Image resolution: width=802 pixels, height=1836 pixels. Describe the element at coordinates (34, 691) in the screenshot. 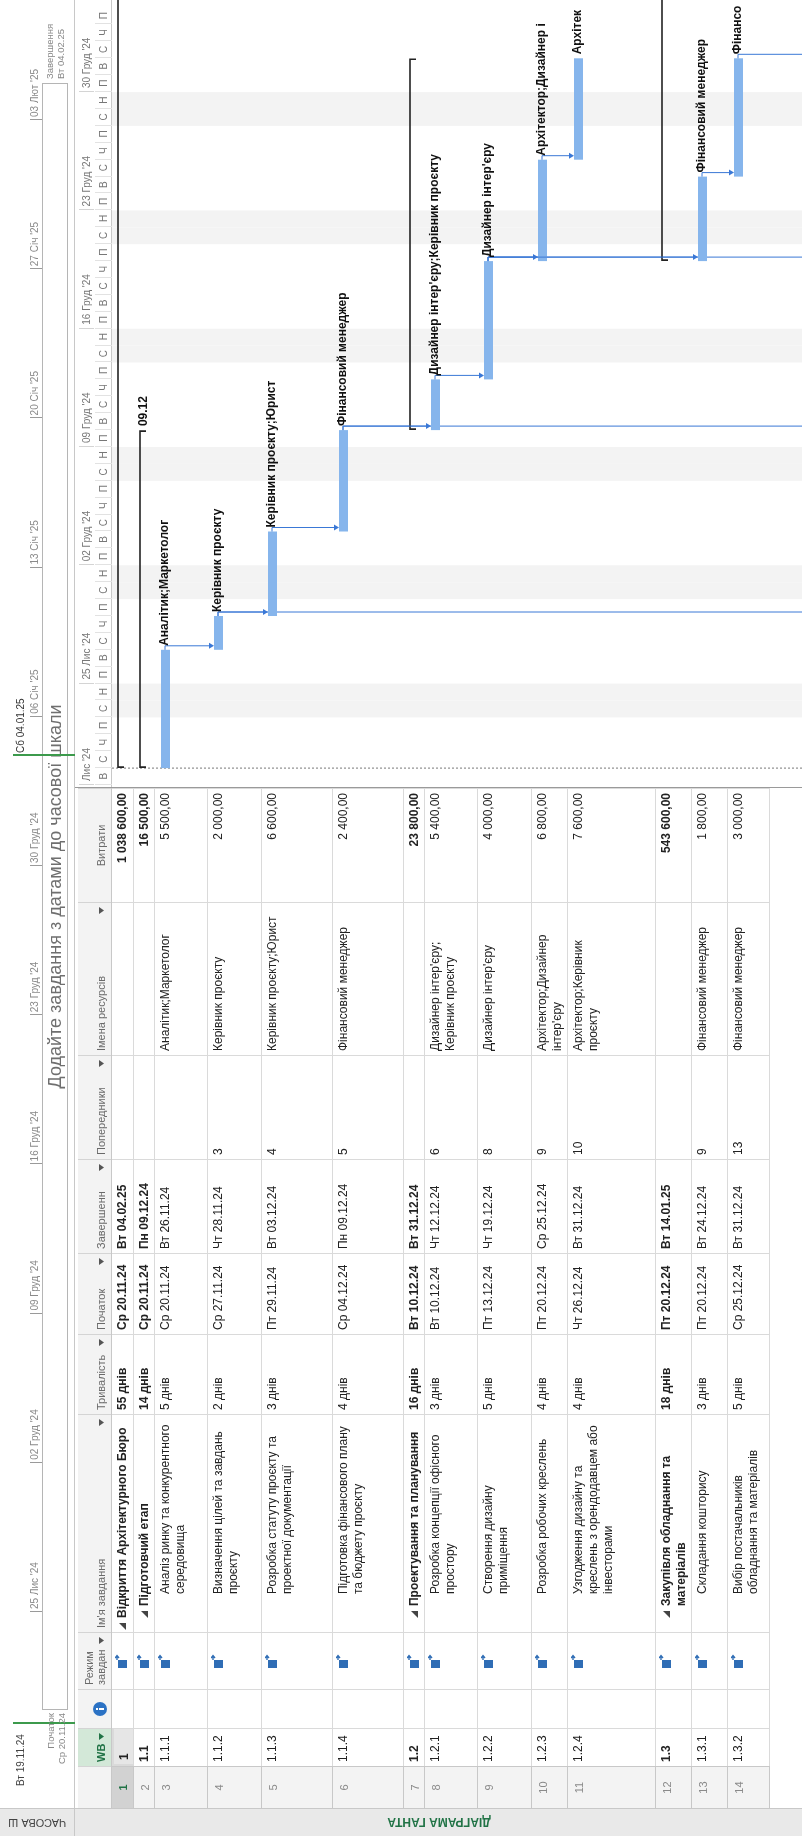

I see `tick-label: 06 Січ '25` at that location.